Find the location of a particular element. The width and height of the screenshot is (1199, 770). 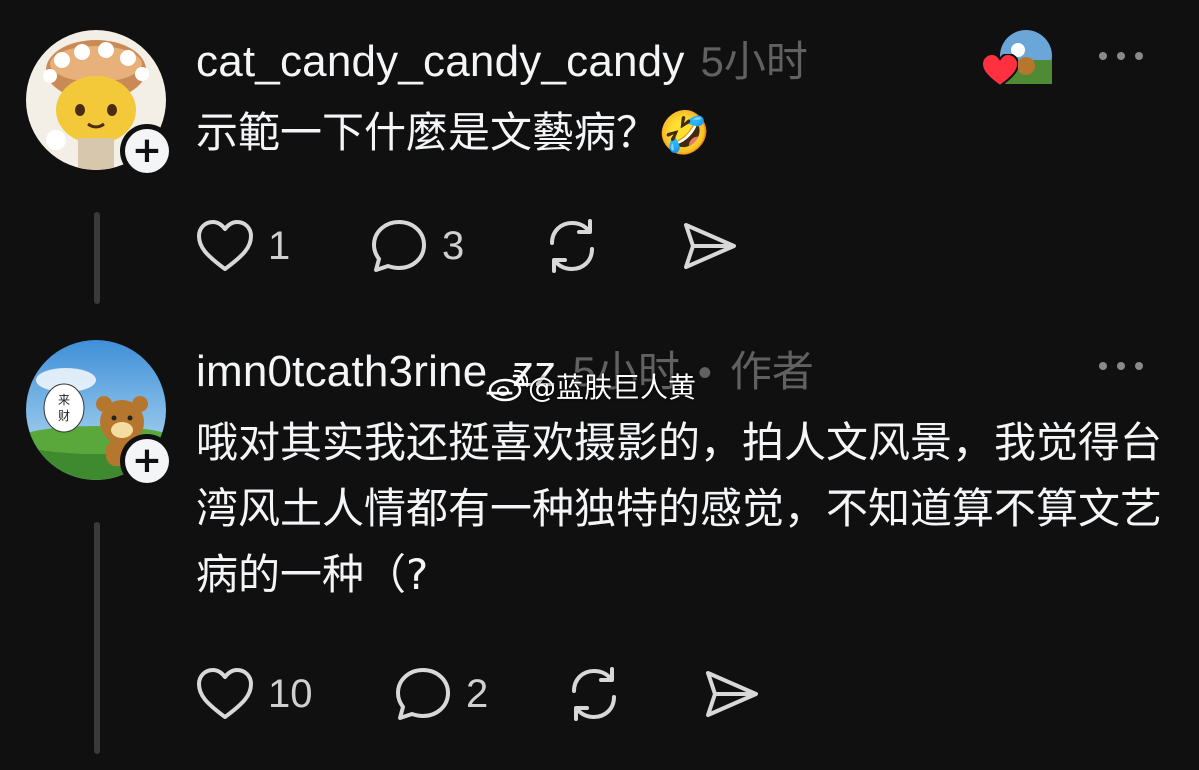

username: cat_candy_candy_candy is located at coordinates (440, 62).